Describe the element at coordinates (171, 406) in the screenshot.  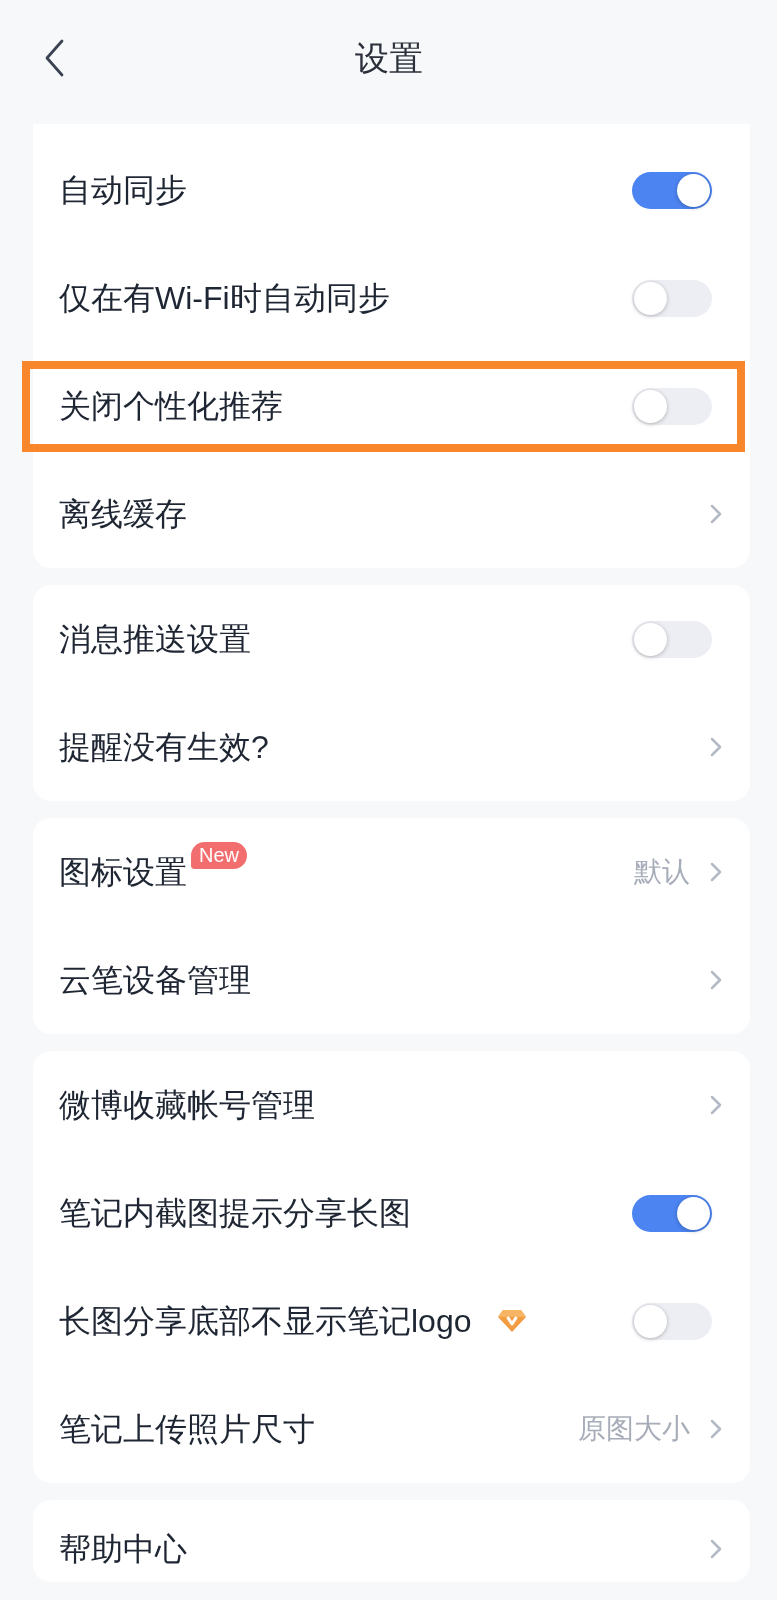
I see `setting-label: 关闭个性化推荐` at that location.